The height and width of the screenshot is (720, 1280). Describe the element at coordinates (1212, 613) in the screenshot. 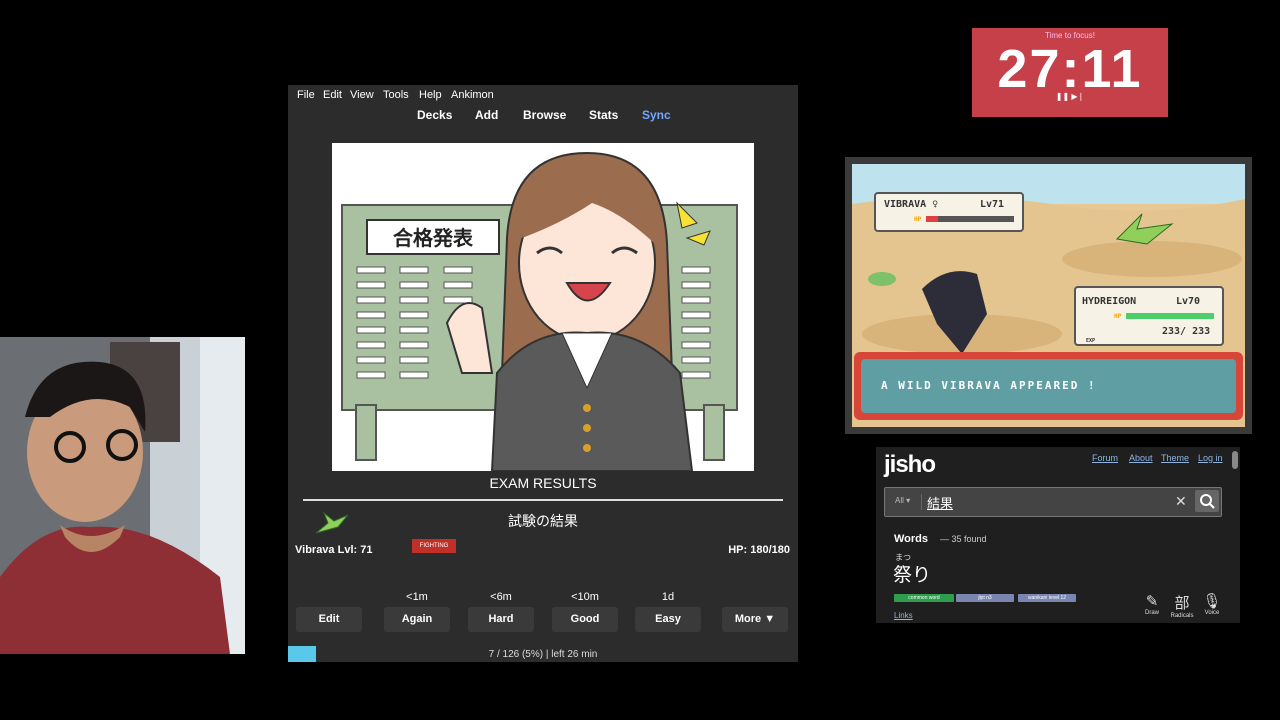

I see `voice-label: Voice` at that location.